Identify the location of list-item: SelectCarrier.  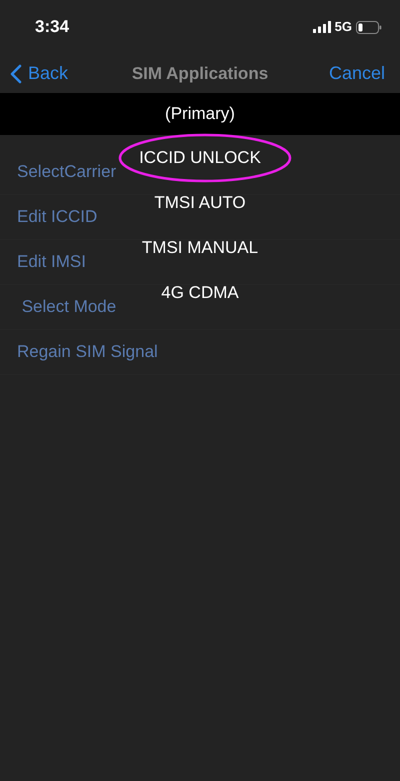
(66, 172).